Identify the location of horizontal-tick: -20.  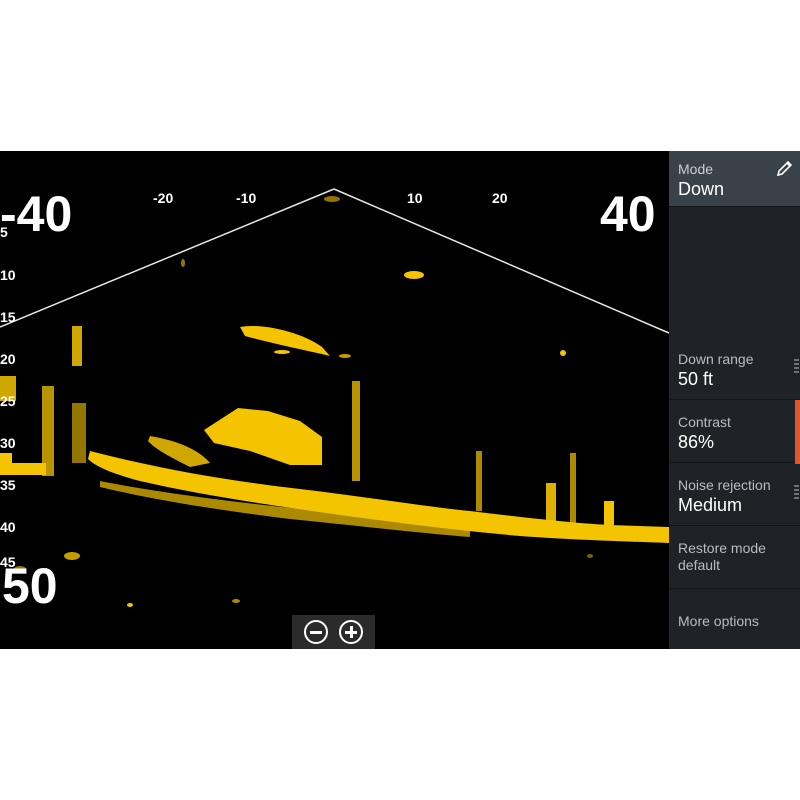
(163, 198).